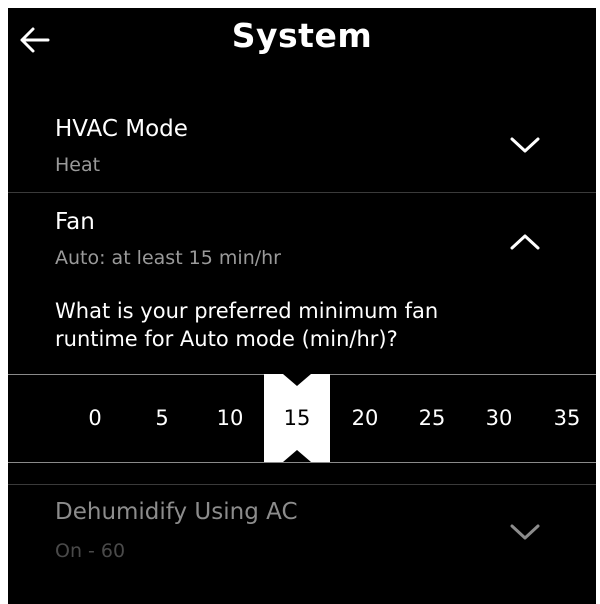 This screenshot has height=604, width=600. What do you see at coordinates (90, 551) in the screenshot?
I see `dehumidify-value: On - 60` at bounding box center [90, 551].